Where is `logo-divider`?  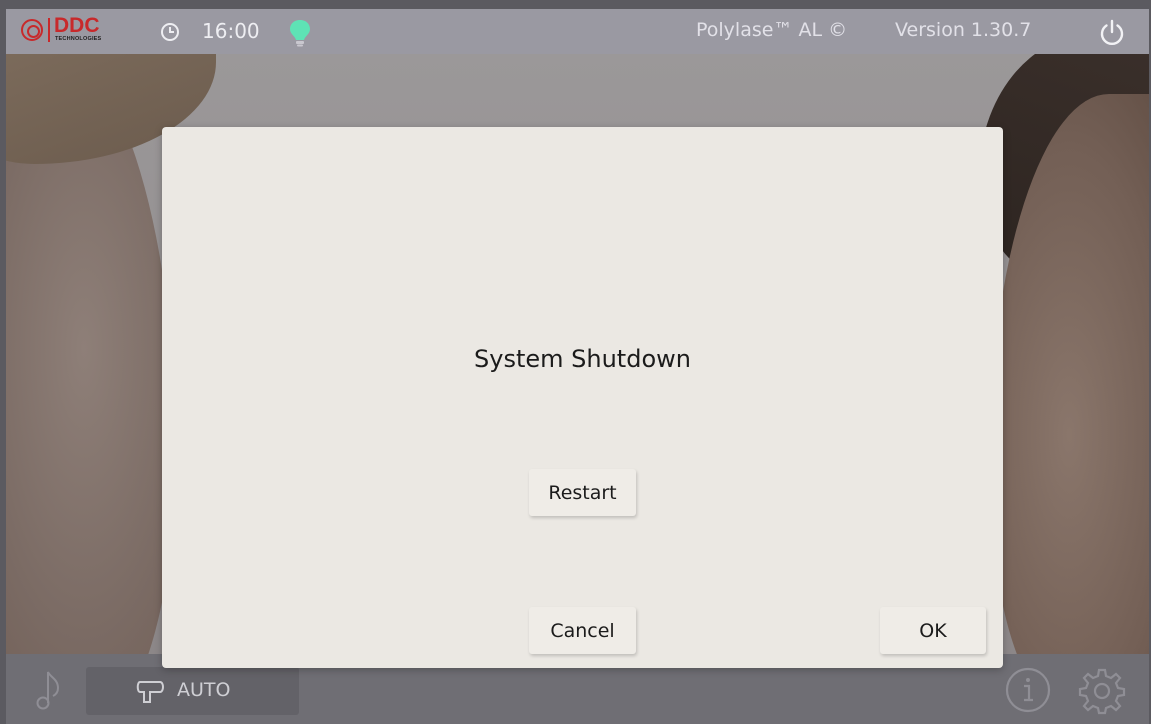
logo-divider is located at coordinates (49, 30).